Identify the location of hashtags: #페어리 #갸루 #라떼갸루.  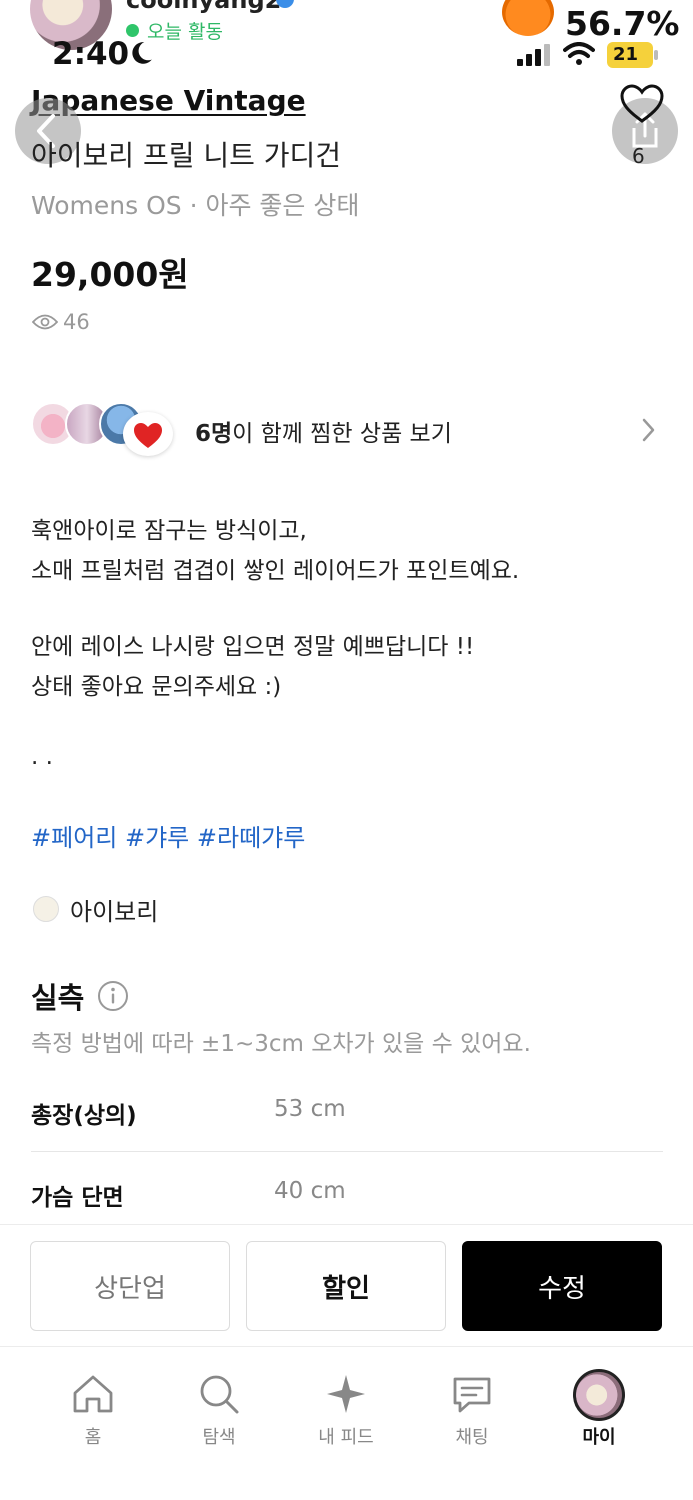
(168, 835).